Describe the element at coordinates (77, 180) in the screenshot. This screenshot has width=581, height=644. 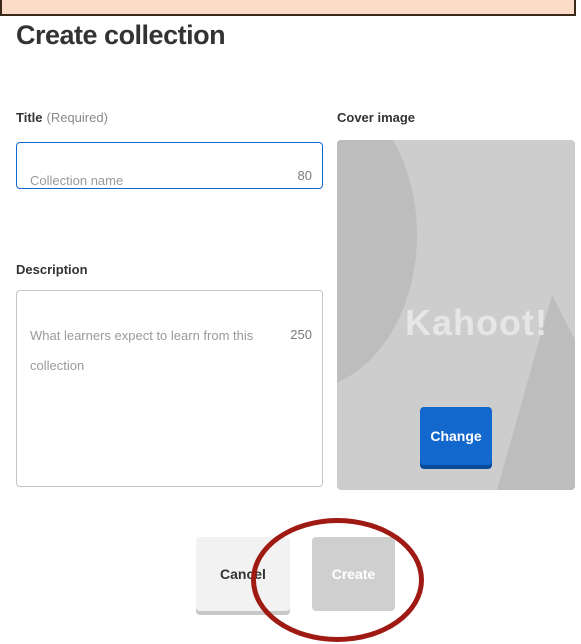
I see `title-placeholder: Collection name` at that location.